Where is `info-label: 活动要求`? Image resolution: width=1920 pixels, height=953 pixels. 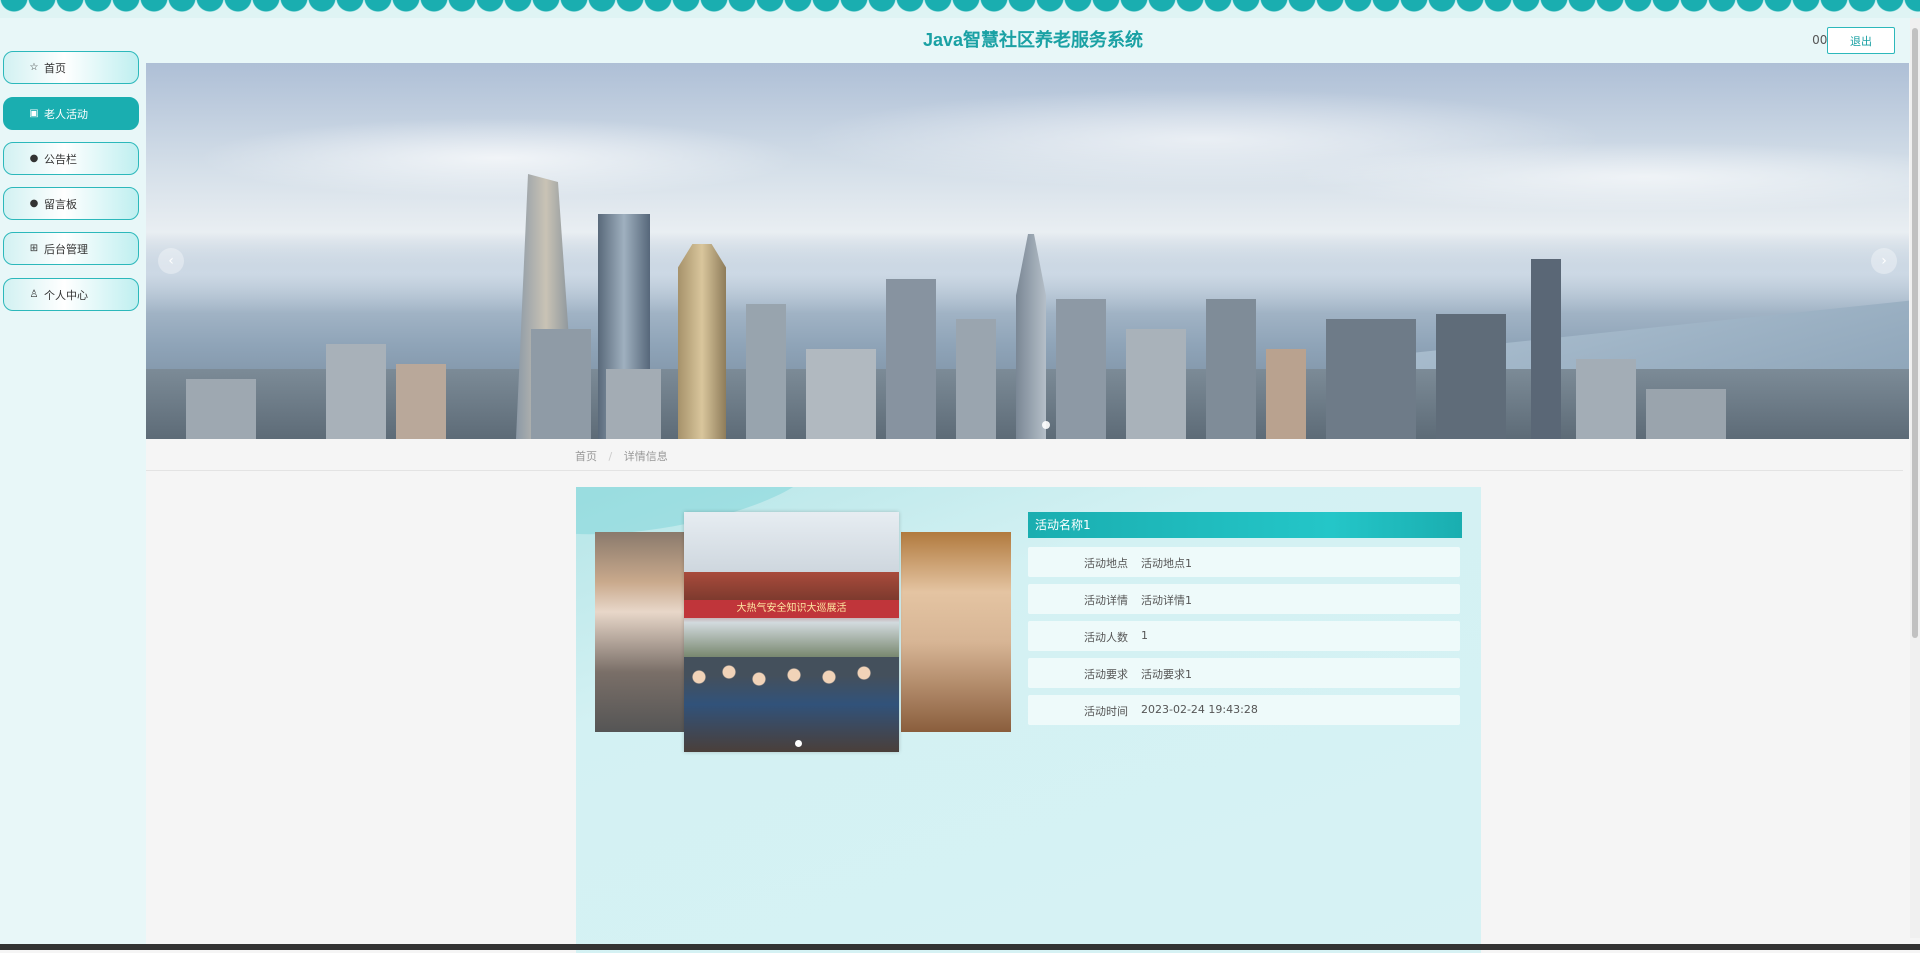 info-label: 活动要求 is located at coordinates (1078, 674).